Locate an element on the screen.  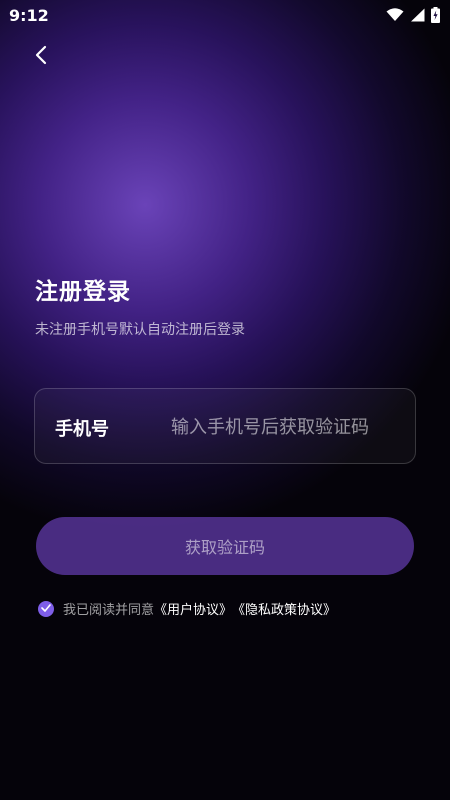
user-agreement-link: 《用户协议》 is located at coordinates (193, 608).